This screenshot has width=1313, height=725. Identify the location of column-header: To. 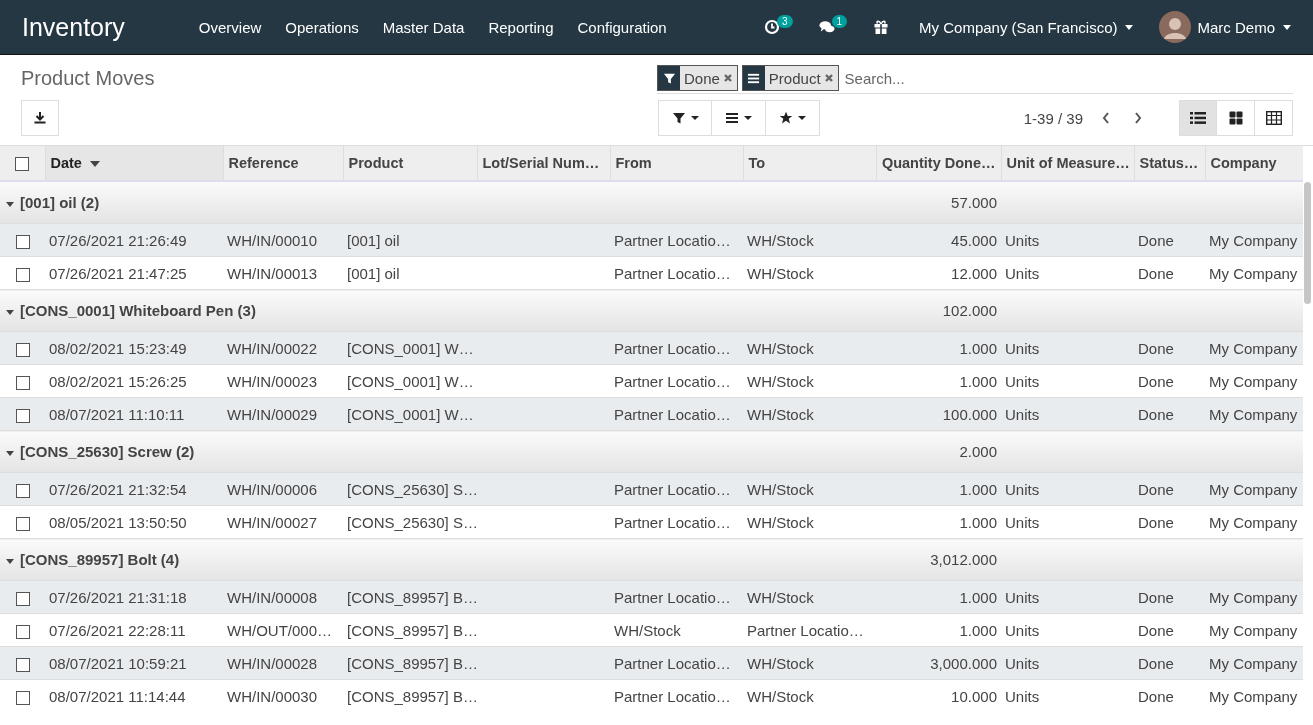
(809, 163).